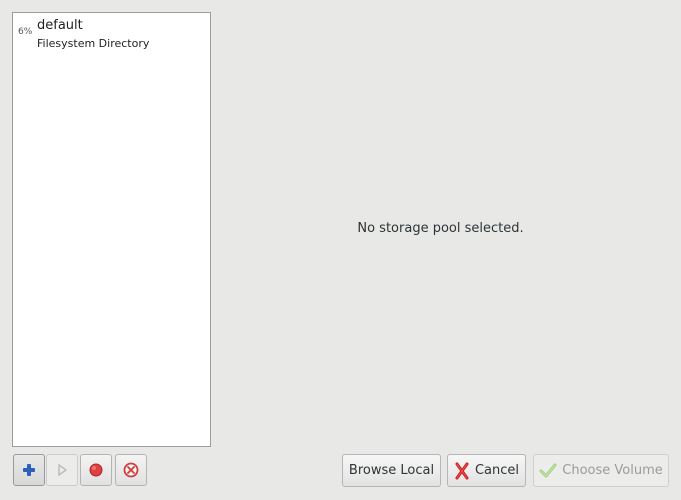 This screenshot has height=500, width=681. Describe the element at coordinates (60, 25) in the screenshot. I see `pool-name-label: default` at that location.